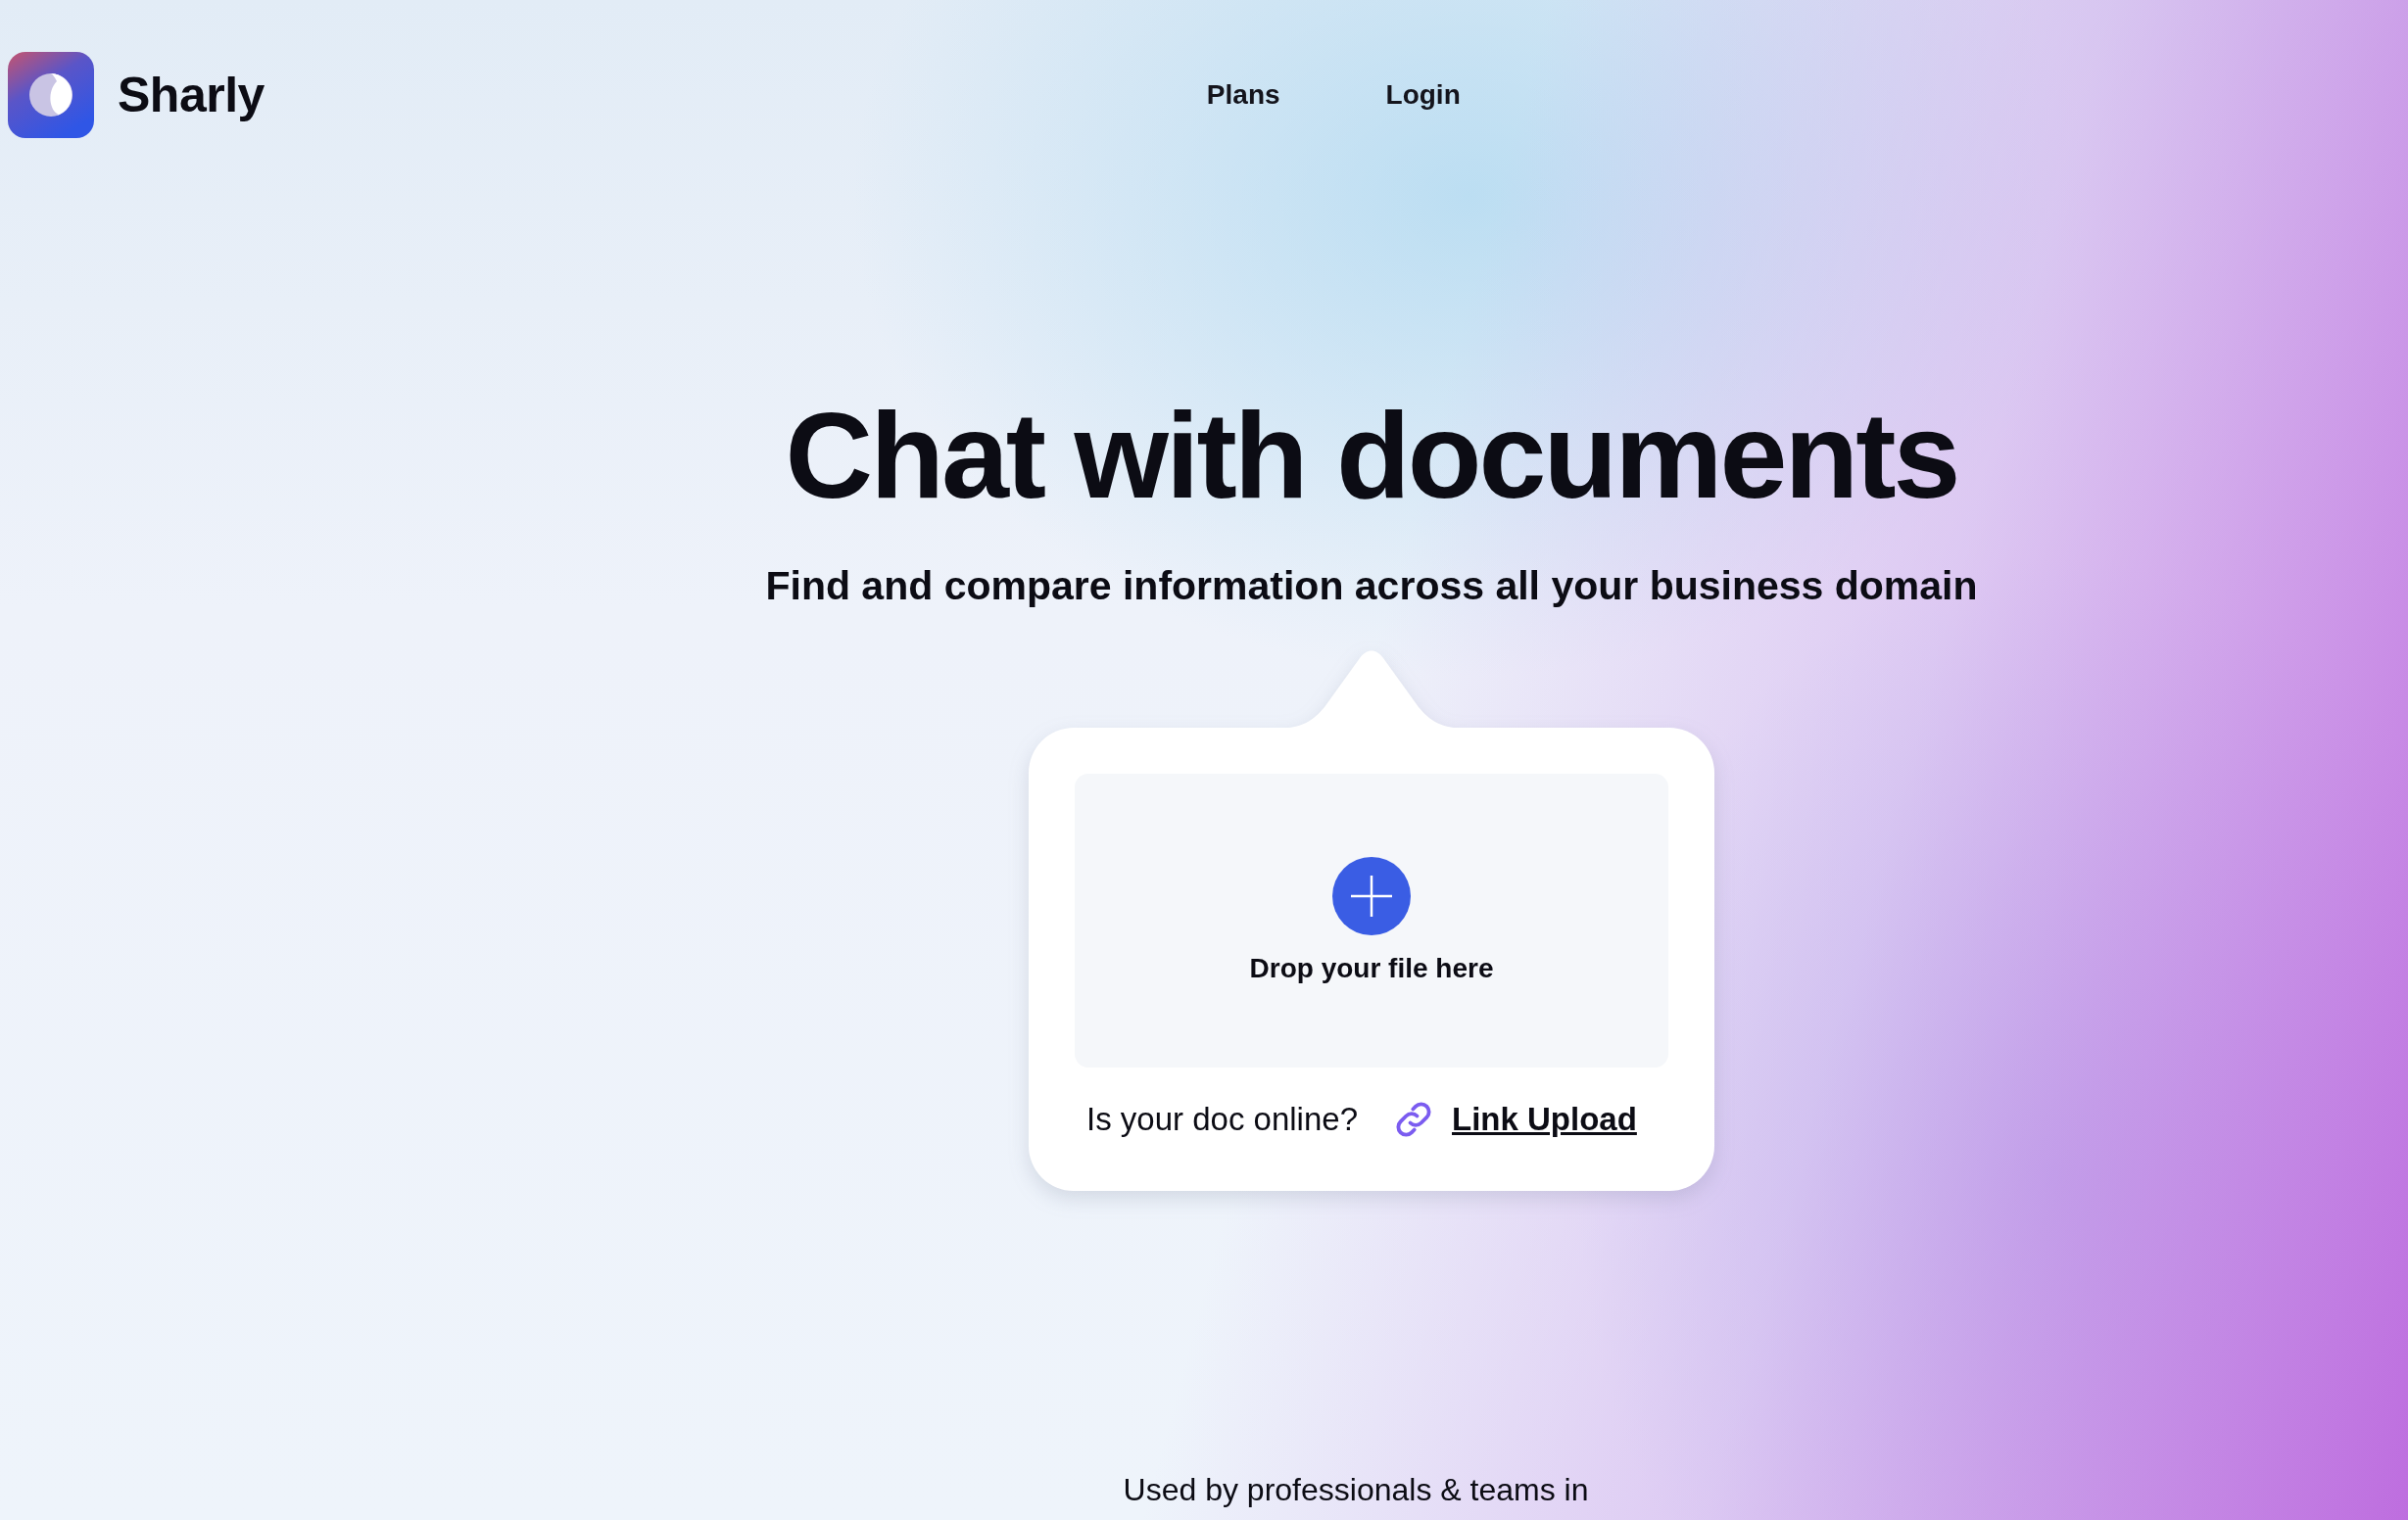 Image resolution: width=2408 pixels, height=1520 pixels. I want to click on link-upload-link: Link Upload, so click(1544, 1119).